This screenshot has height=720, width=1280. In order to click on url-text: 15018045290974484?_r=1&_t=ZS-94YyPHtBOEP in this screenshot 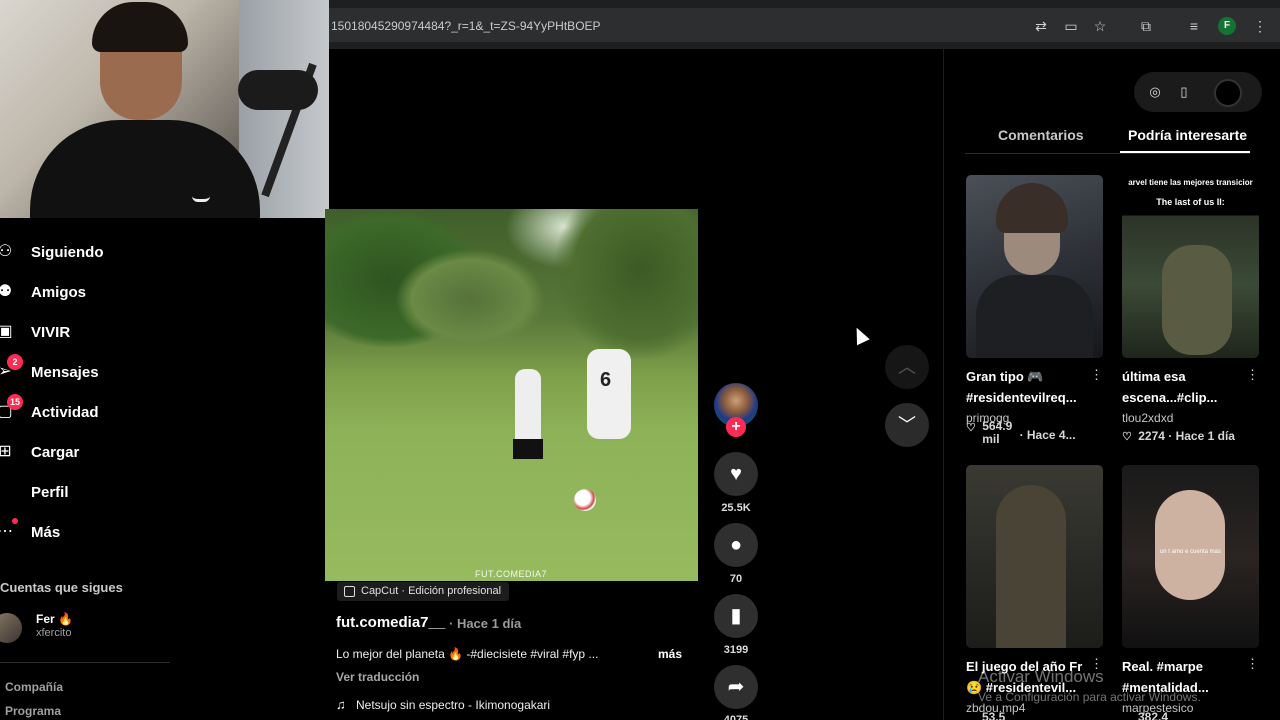, I will do `click(466, 26)`.